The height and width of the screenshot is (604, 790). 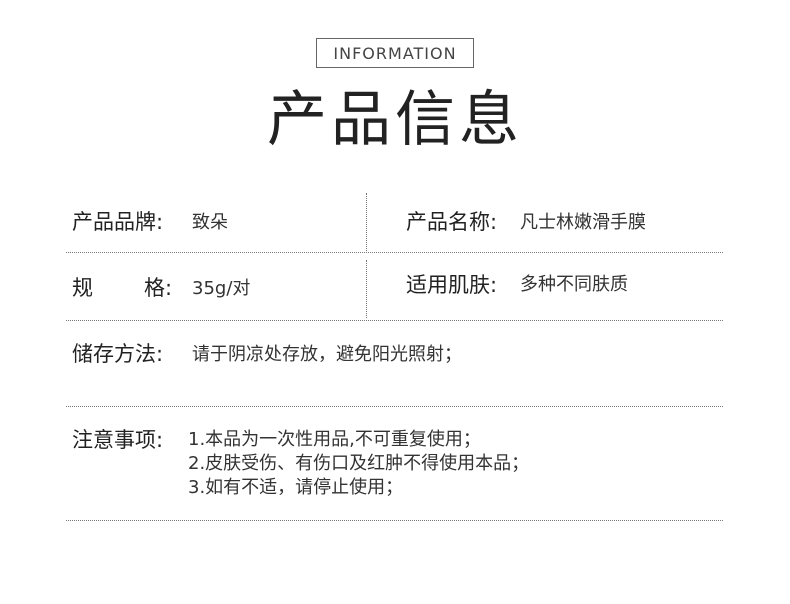 I want to click on note-line-3: 3.如有不适，请停止使用；, so click(x=296, y=487).